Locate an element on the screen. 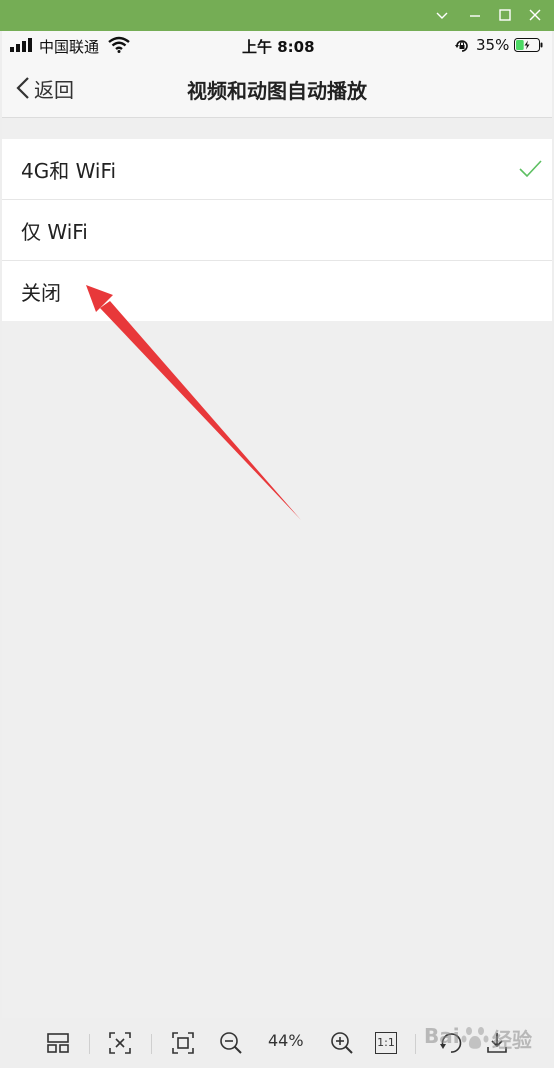 The height and width of the screenshot is (1068, 554). zoom-out-icon is located at coordinates (231, 1043).